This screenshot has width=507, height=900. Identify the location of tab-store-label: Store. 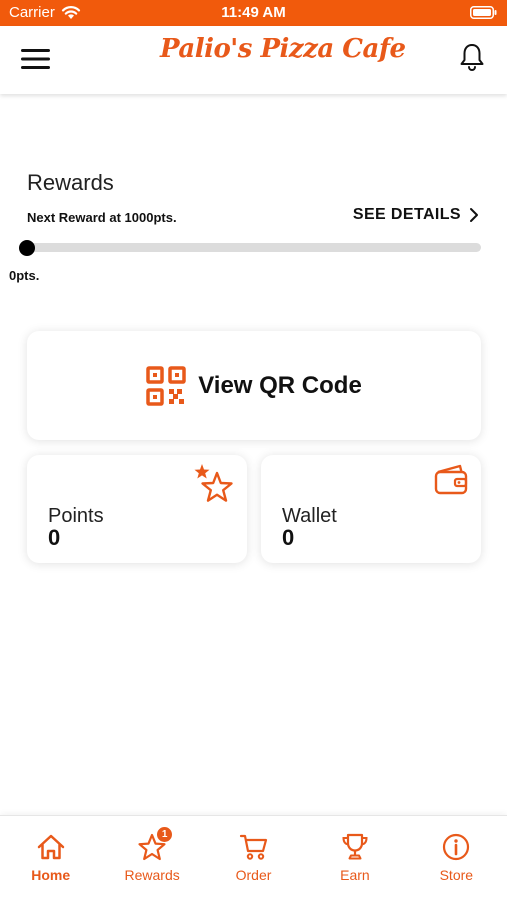
(456, 875).